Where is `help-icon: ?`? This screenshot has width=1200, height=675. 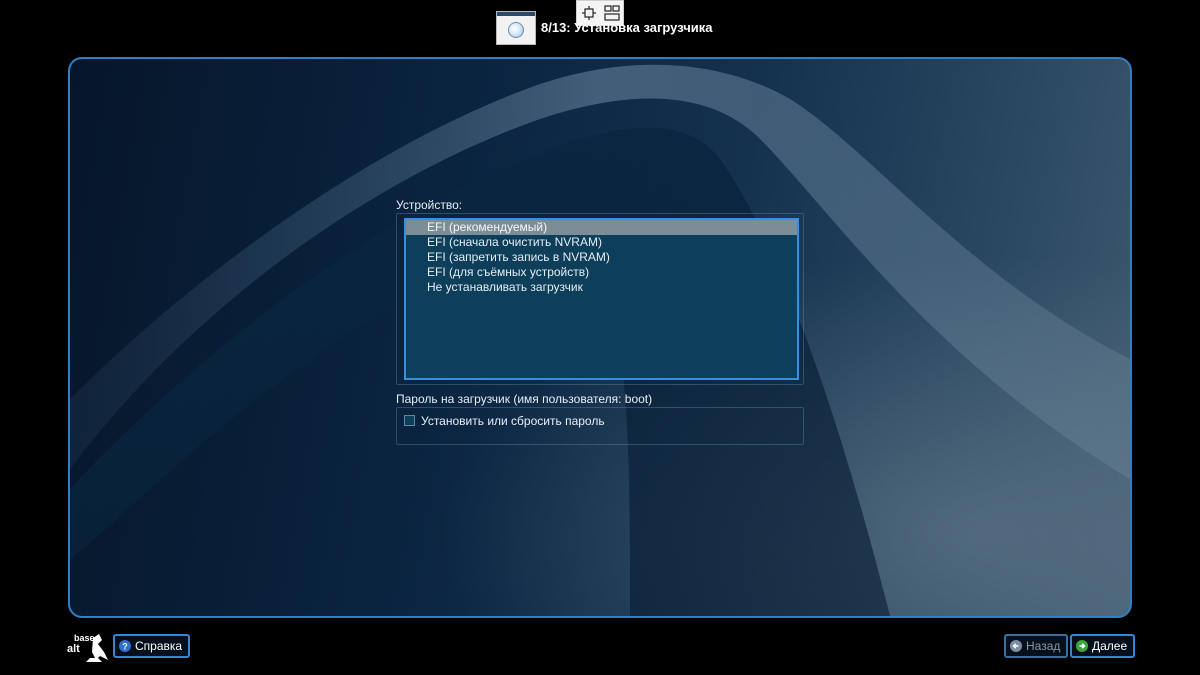 help-icon: ? is located at coordinates (125, 646).